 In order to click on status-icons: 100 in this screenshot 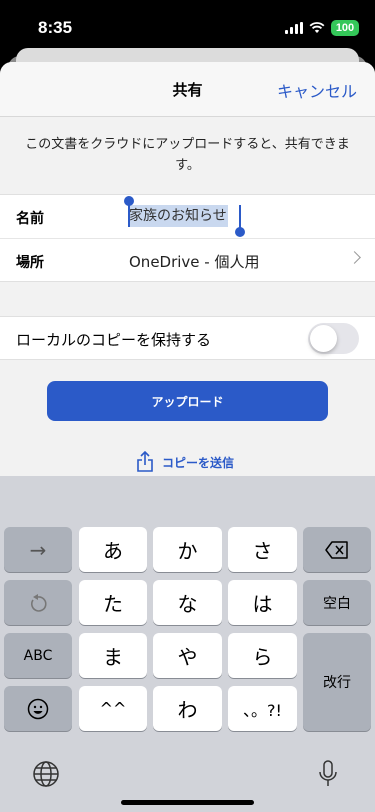, I will do `click(322, 28)`.